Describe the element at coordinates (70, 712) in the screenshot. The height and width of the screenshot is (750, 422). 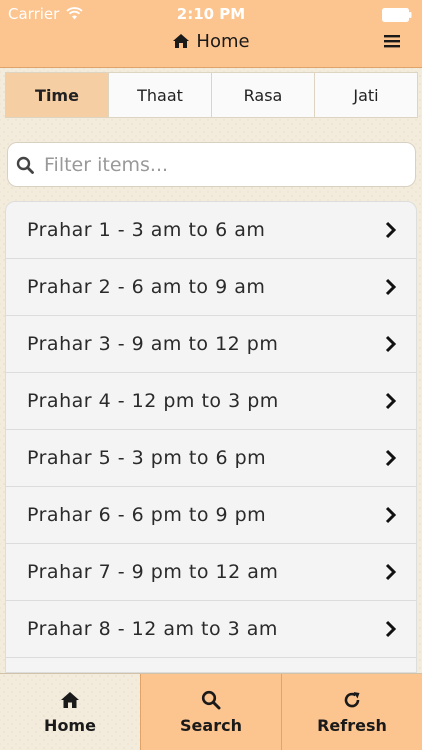
I see `home-button: Home` at that location.